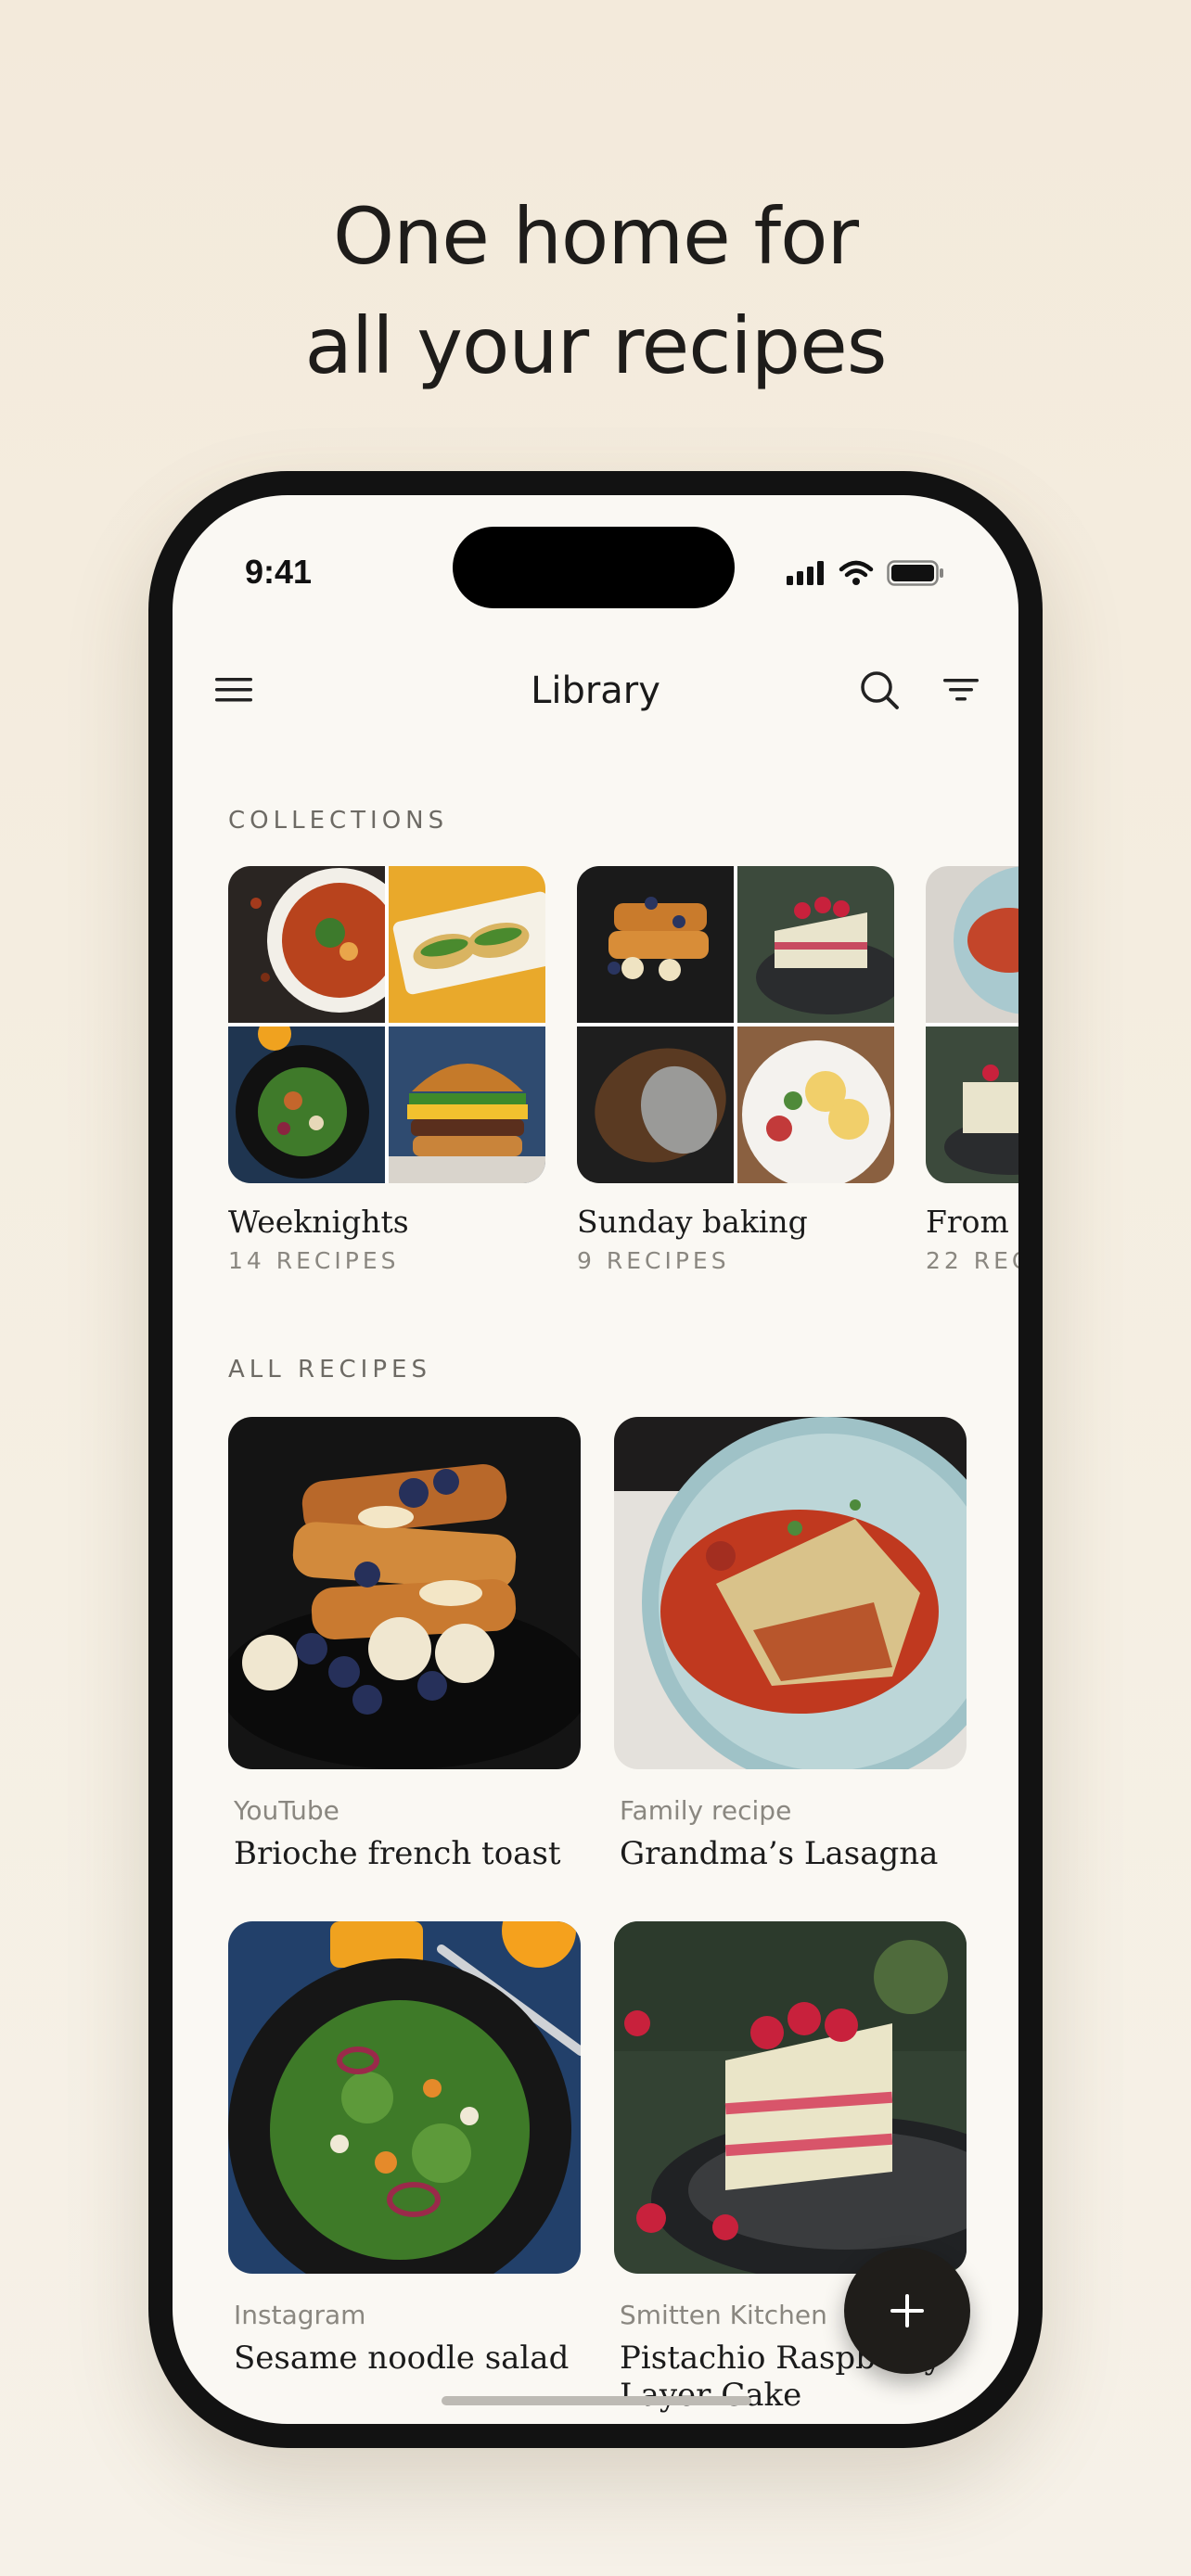 Image resolution: width=1191 pixels, height=2576 pixels. Describe the element at coordinates (972, 944) in the screenshot. I see `collection-photo-lasagna` at that location.